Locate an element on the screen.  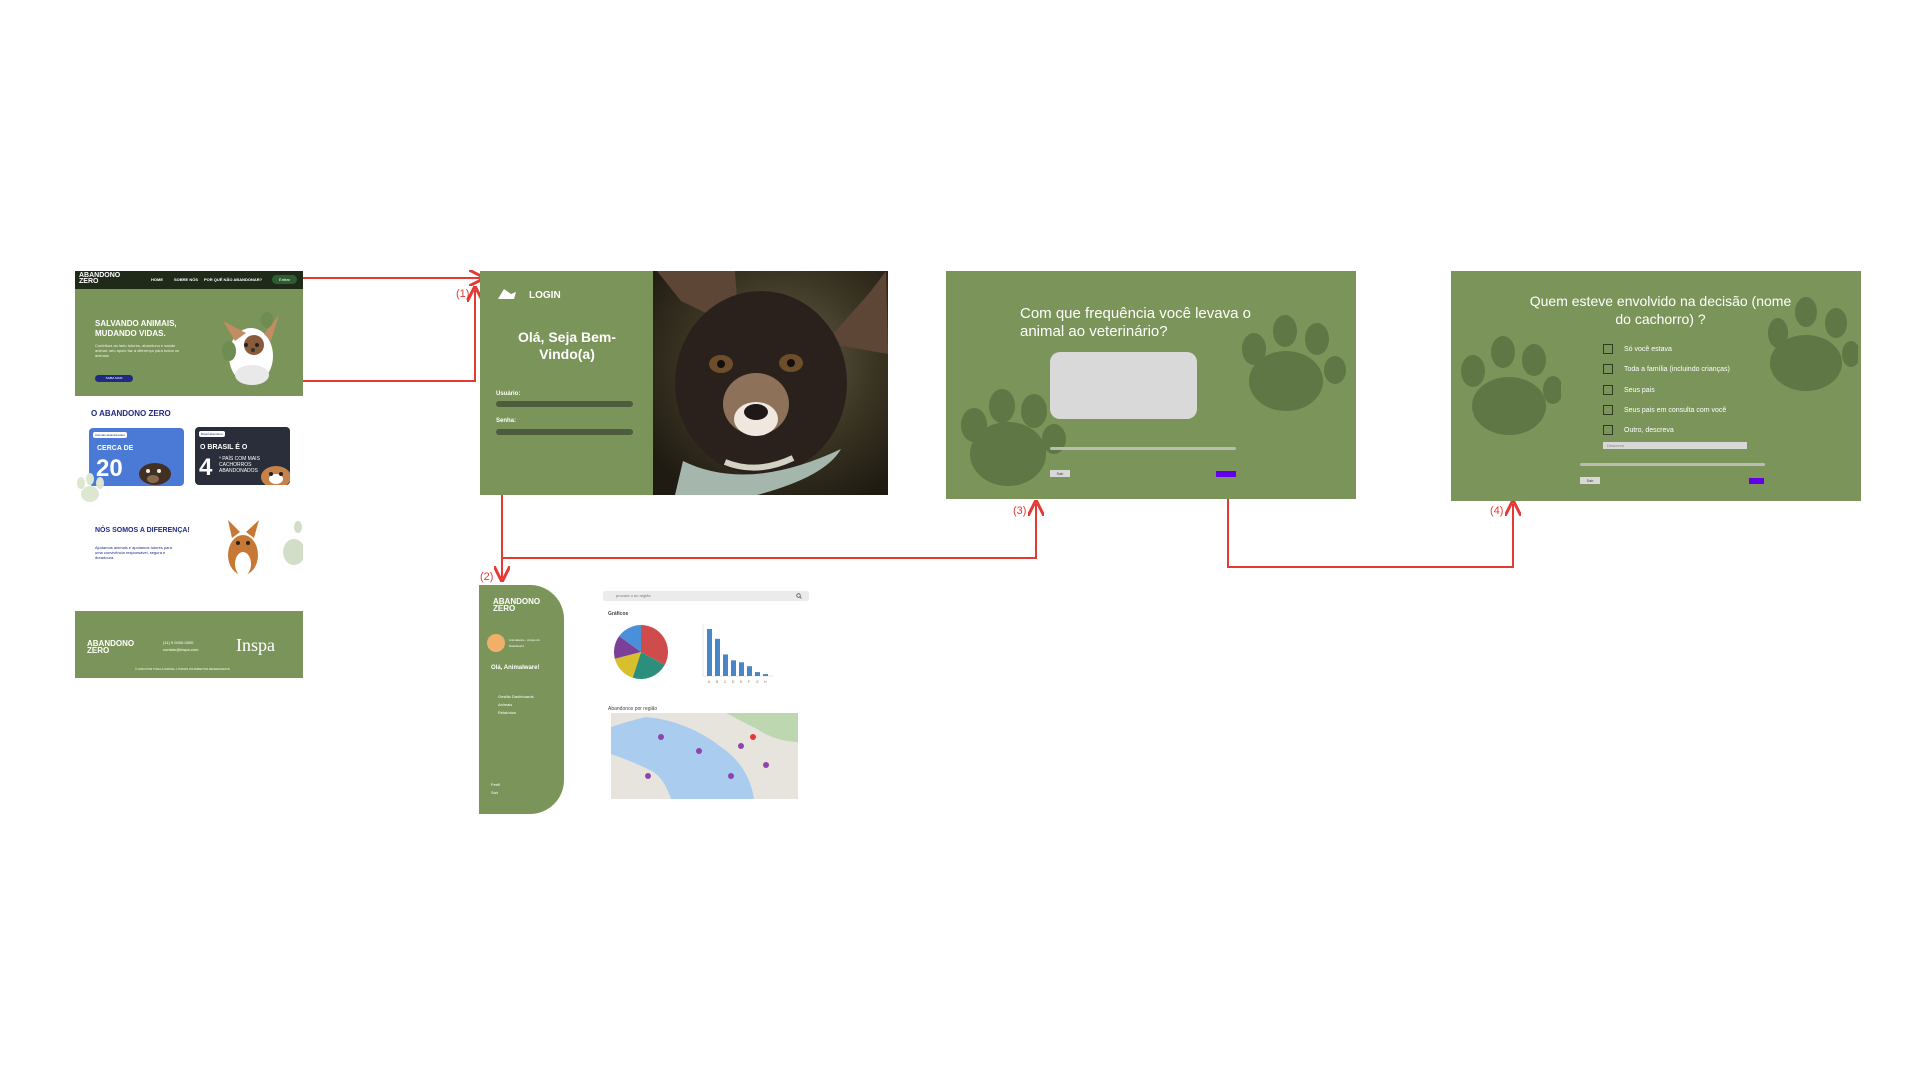
bar-label: B is located at coordinates (717, 682).